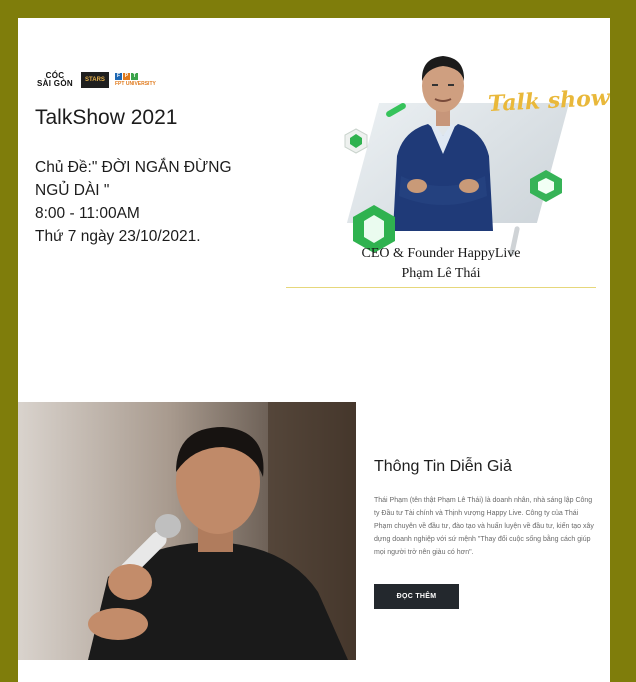 Image resolution: width=636 pixels, height=682 pixels. What do you see at coordinates (9, 341) in the screenshot?
I see `frame-border` at bounding box center [9, 341].